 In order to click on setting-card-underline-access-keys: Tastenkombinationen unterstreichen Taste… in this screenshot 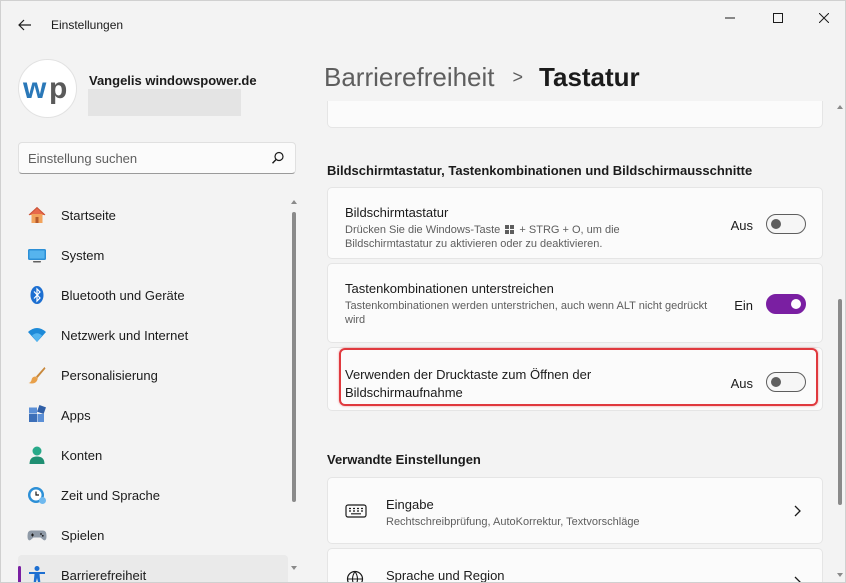, I will do `click(575, 303)`.